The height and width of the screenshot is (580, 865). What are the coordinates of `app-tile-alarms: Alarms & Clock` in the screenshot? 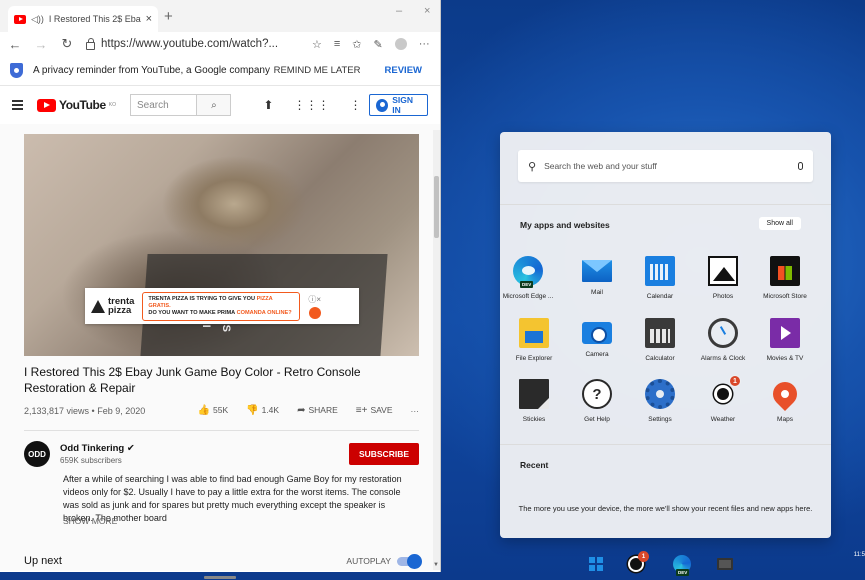 It's located at (723, 340).